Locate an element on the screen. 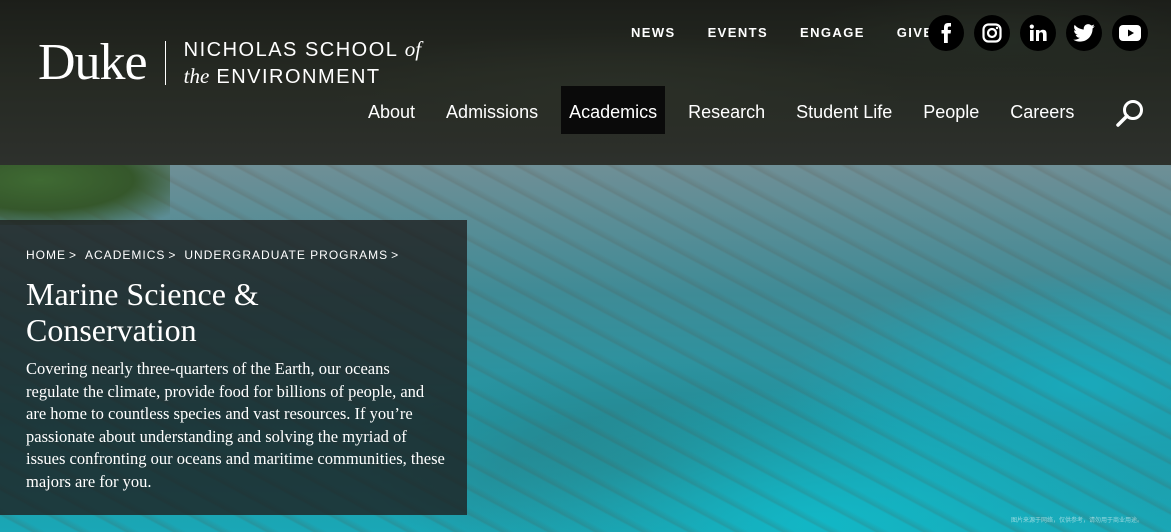 The width and height of the screenshot is (1171, 532). image-watermark: 图片来源于网络，仅供参考，请勿用于商业用途。 is located at coordinates (1076, 521).